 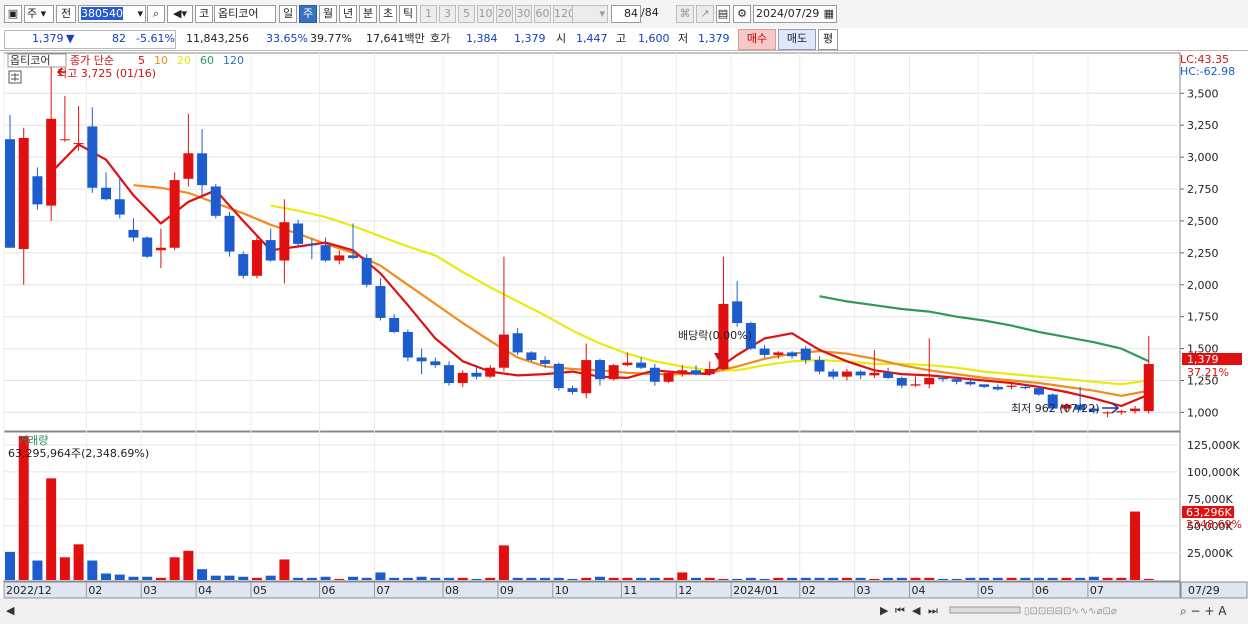 What do you see at coordinates (288, 14) in the screenshot?
I see `period-tab-0: 일` at bounding box center [288, 14].